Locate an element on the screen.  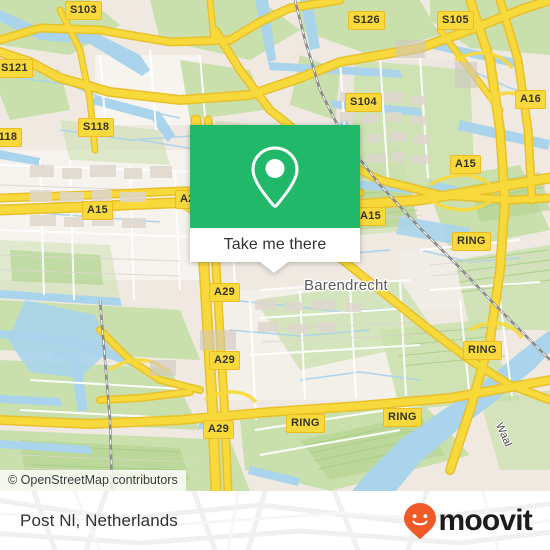
road-shield: A16 is located at coordinates (531, 99).